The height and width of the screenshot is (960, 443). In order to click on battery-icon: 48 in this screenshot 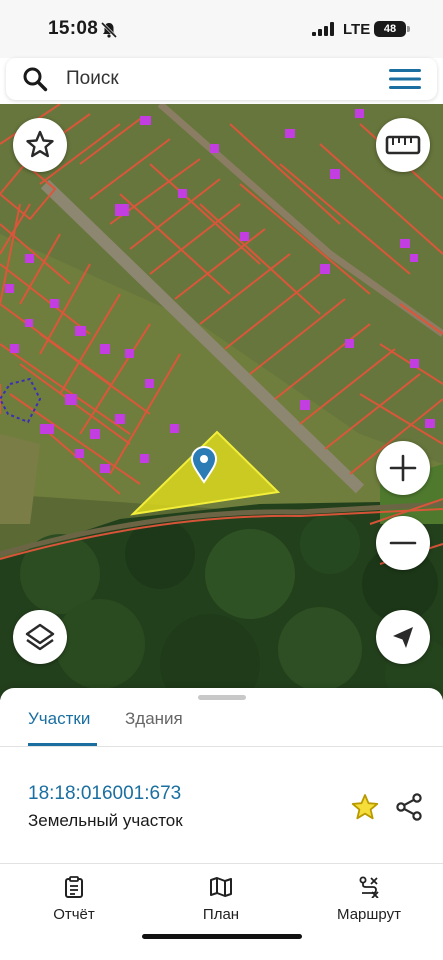, I will do `click(390, 29)`.